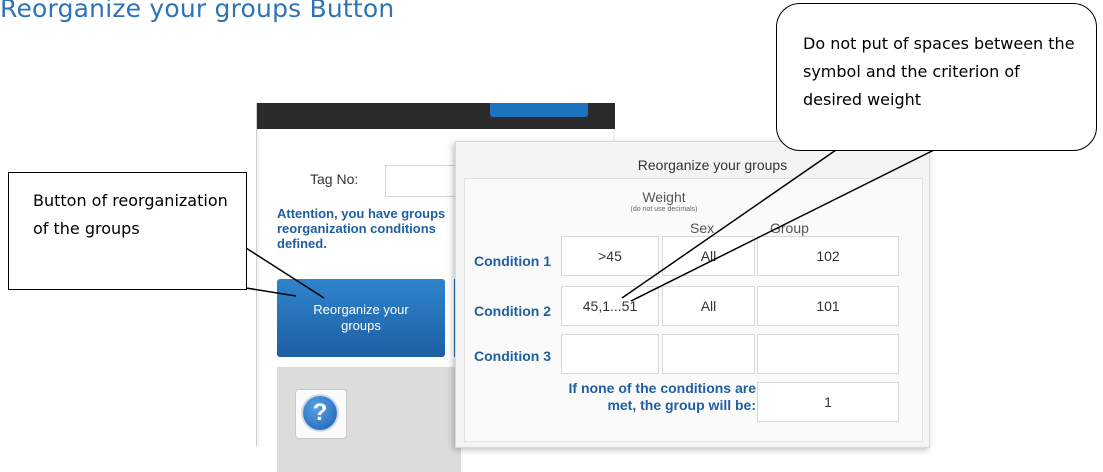 This screenshot has width=1103, height=472. Describe the element at coordinates (729, 224) in the screenshot. I see `right-callout-pointer-a` at that location.